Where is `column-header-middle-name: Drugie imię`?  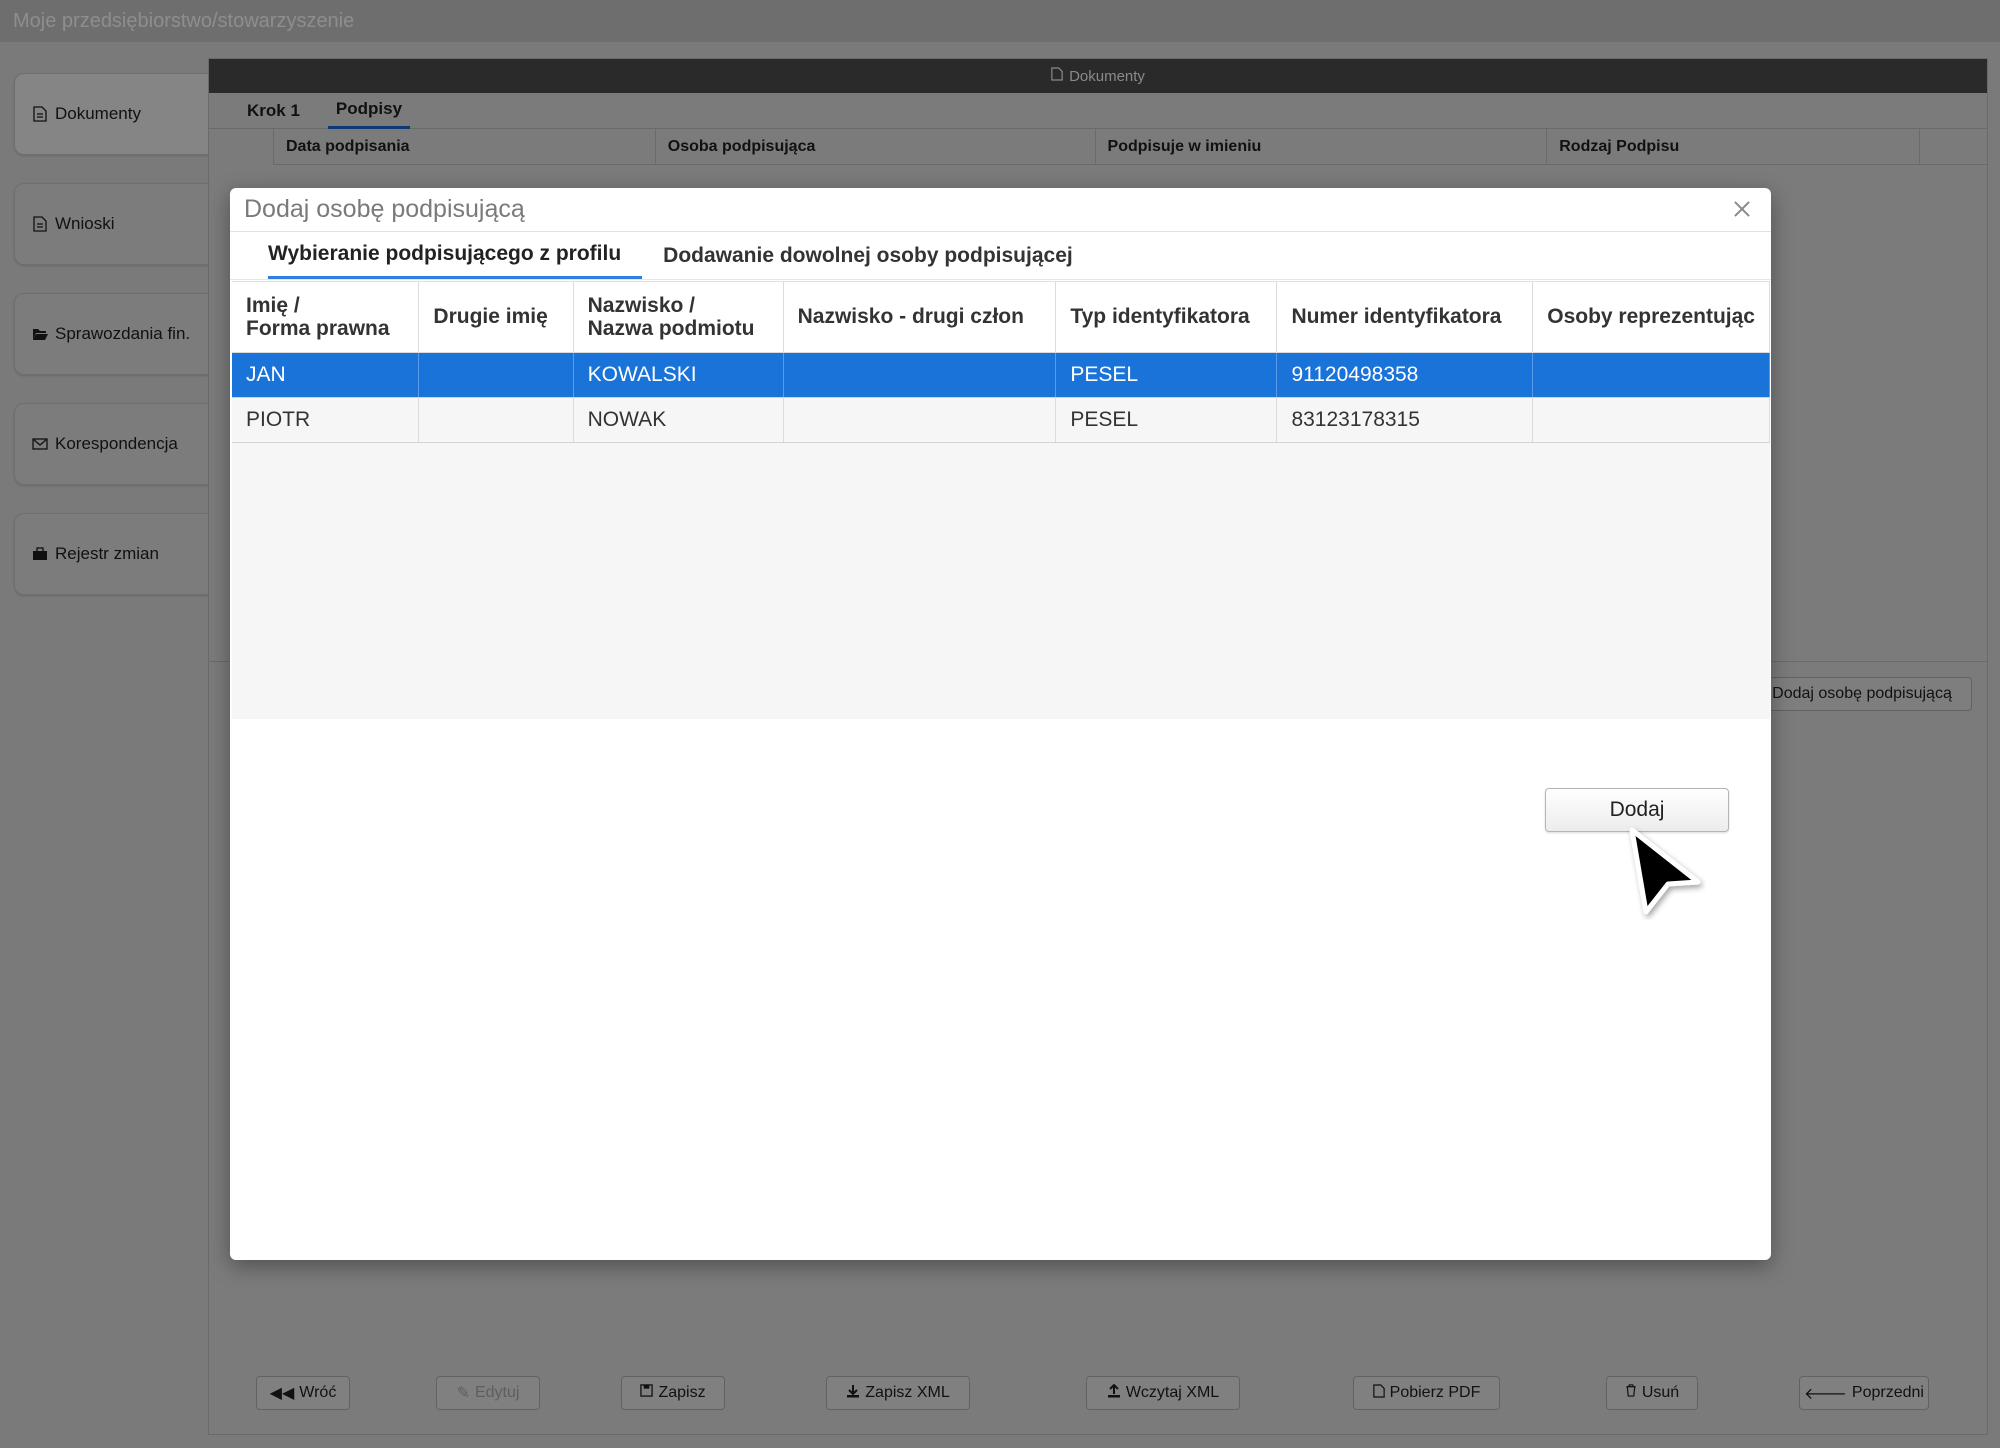
column-header-middle-name: Drugie imię is located at coordinates (496, 317).